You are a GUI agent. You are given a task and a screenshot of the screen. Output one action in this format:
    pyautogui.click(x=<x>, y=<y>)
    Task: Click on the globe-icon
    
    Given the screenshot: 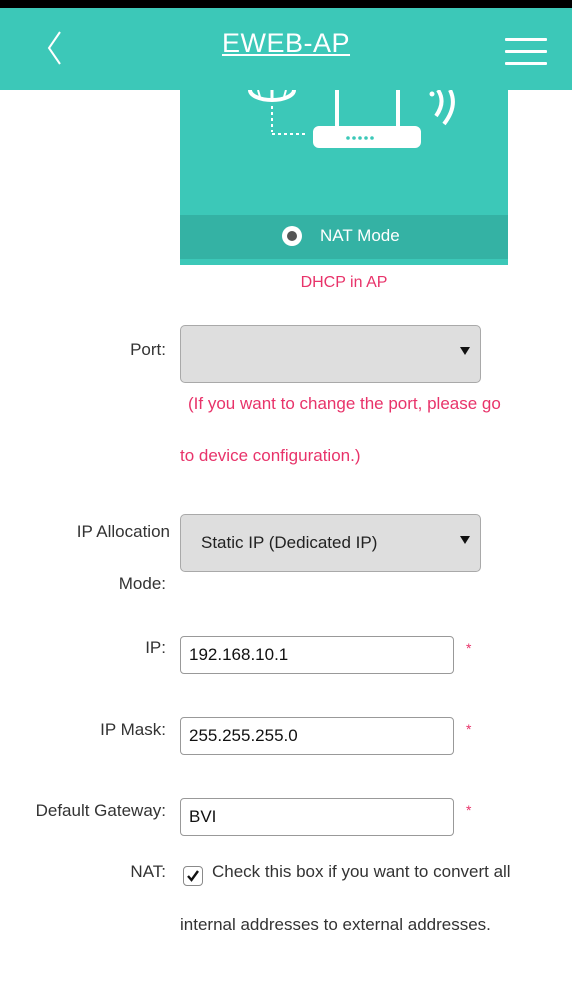 What is the action you would take?
    pyautogui.click(x=272, y=96)
    